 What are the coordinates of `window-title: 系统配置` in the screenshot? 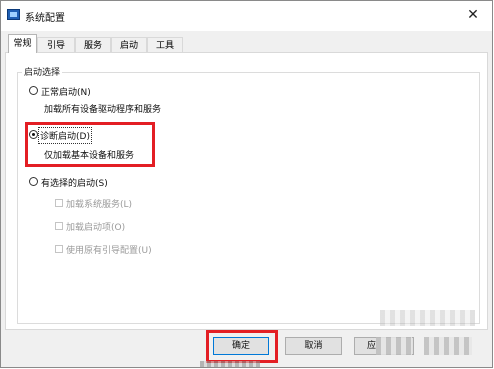 It's located at (45, 18).